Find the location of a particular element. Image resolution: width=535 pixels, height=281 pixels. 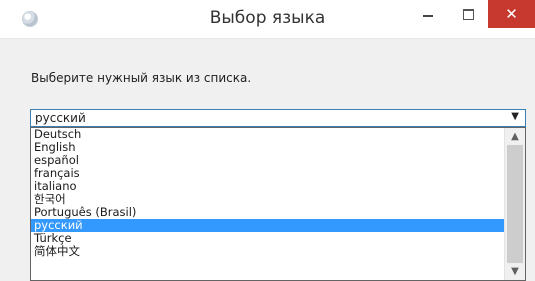

list-item-chinese-simplified: 简体中文 is located at coordinates (268, 251).